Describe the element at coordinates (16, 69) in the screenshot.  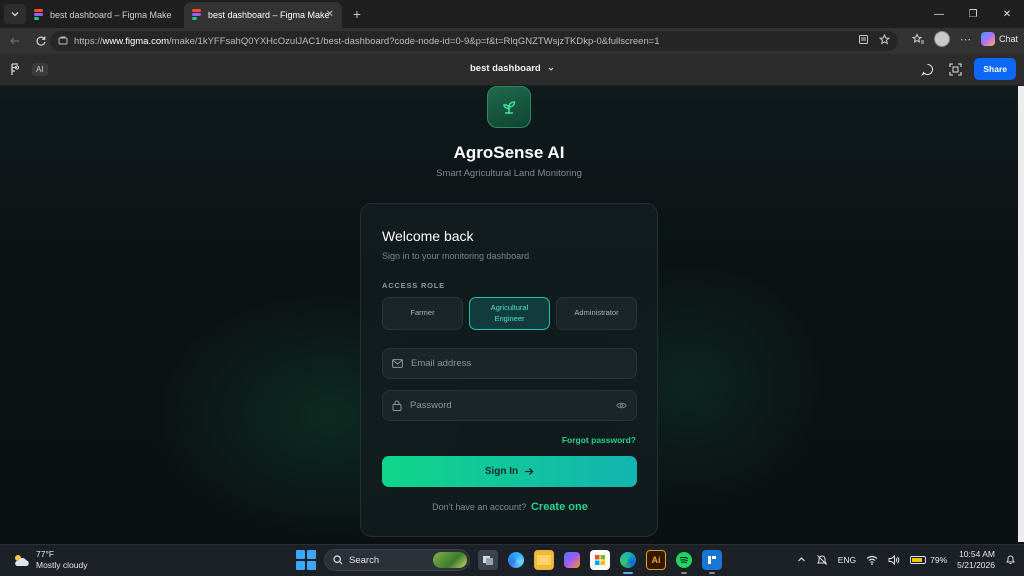
I see `figma-logo-icon` at that location.